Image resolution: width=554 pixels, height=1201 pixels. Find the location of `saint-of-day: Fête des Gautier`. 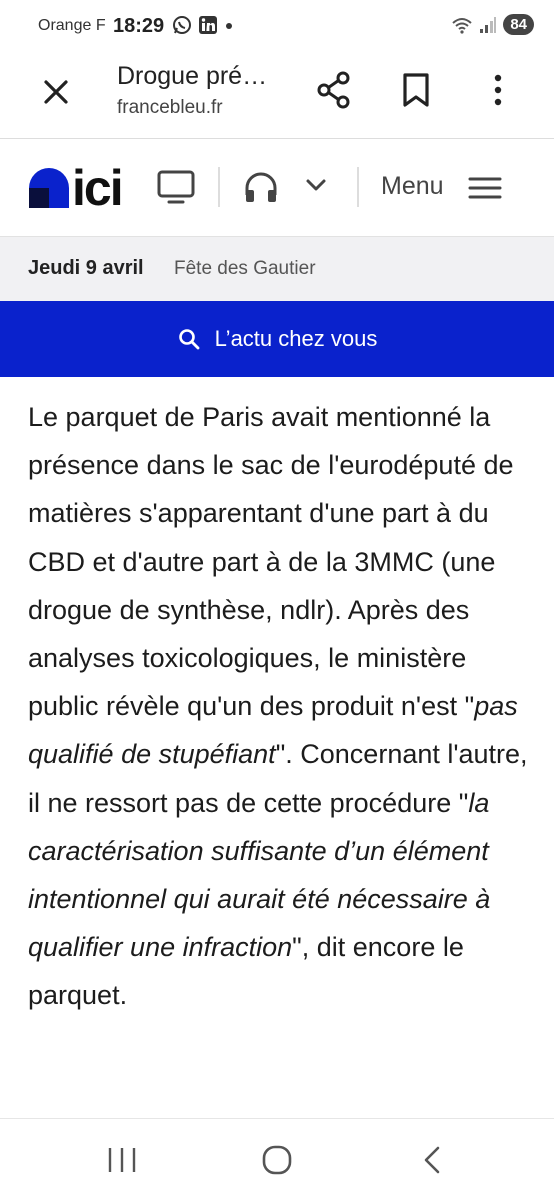

saint-of-day: Fête des Gautier is located at coordinates (245, 268).